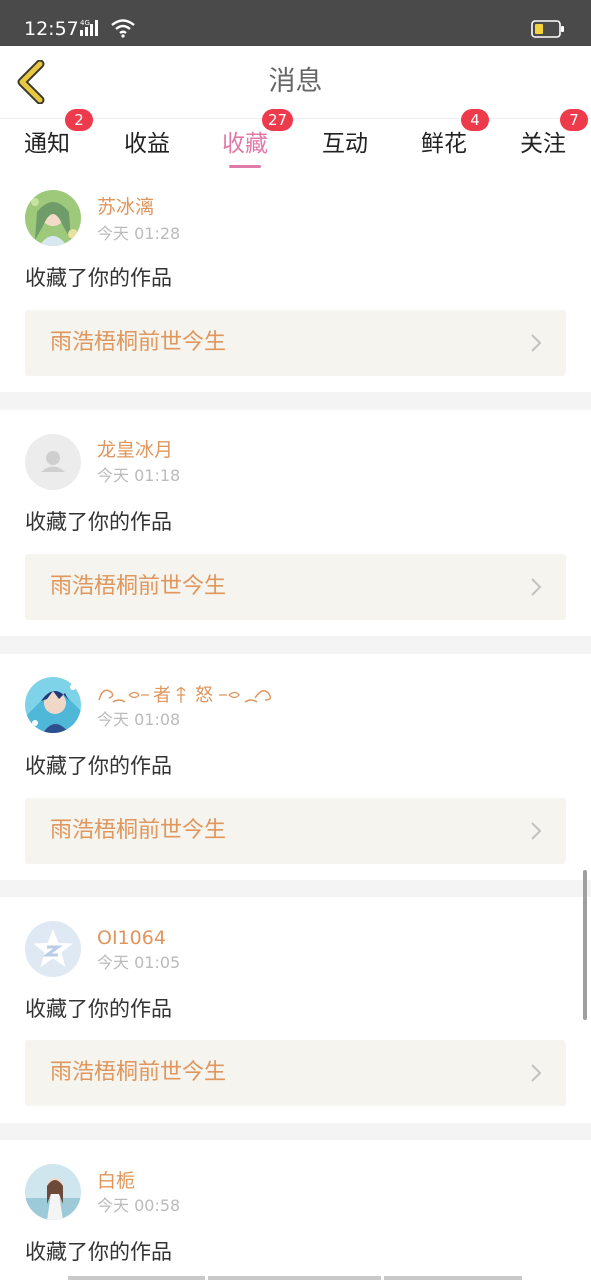 This screenshot has height=1280, width=591. What do you see at coordinates (444, 144) in the screenshot?
I see `tab-label: 鲜花` at bounding box center [444, 144].